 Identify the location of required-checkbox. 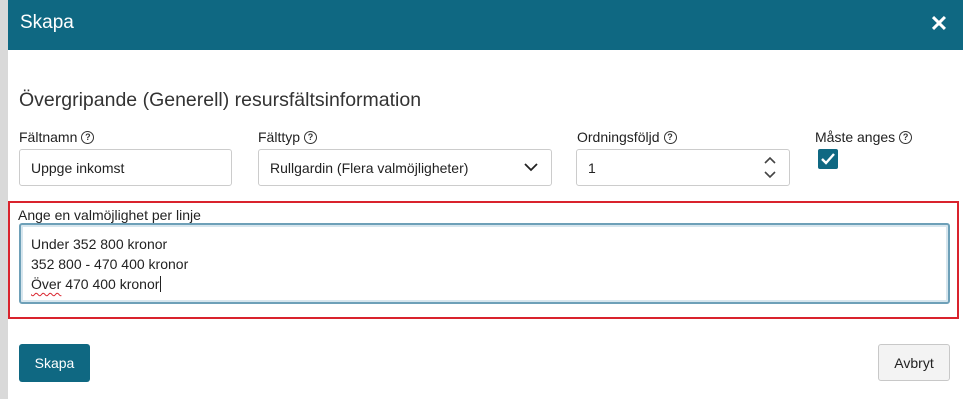
(828, 159).